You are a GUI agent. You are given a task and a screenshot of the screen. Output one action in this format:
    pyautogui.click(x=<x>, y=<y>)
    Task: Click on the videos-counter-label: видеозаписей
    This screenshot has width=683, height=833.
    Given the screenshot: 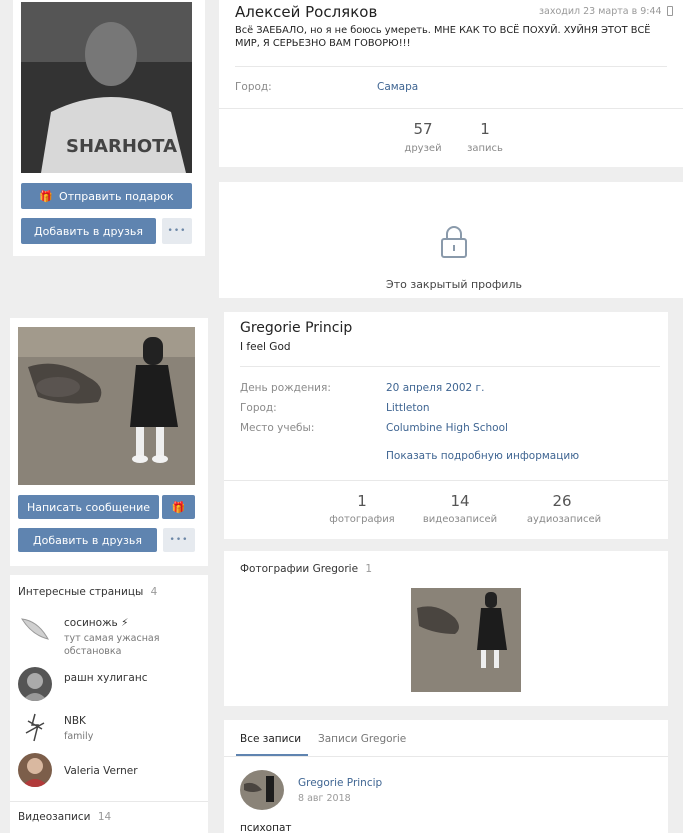 What is the action you would take?
    pyautogui.click(x=460, y=519)
    